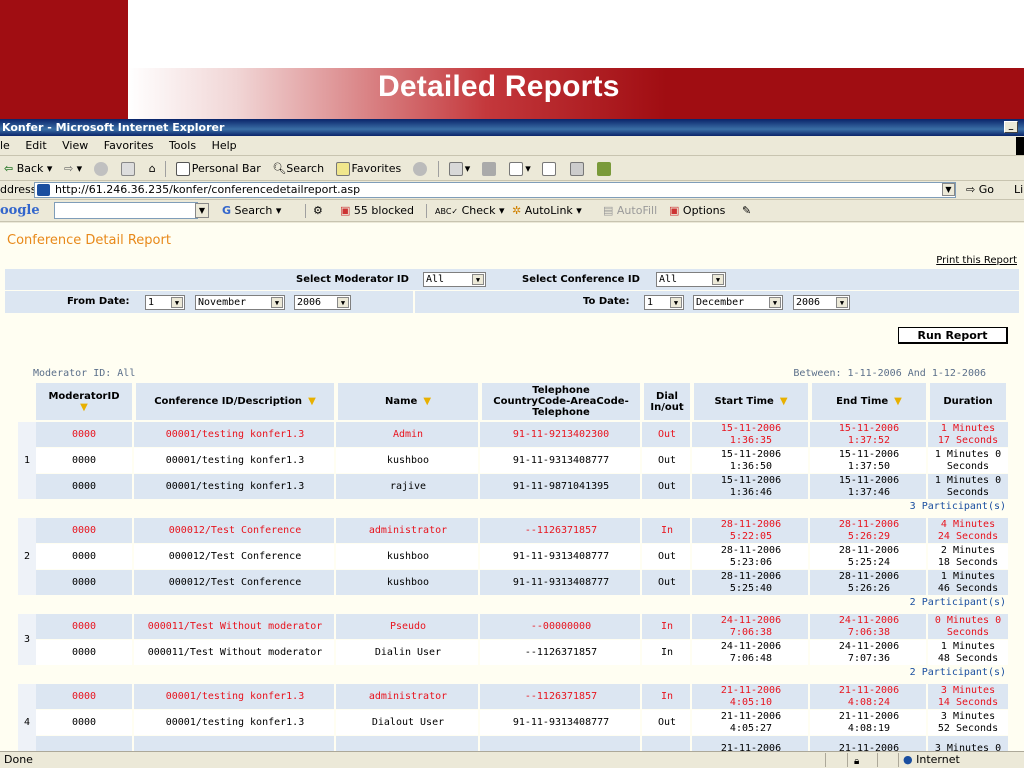 This screenshot has height=768, width=1024. Describe the element at coordinates (980, 190) in the screenshot. I see `go-button: ⇨ Go` at that location.